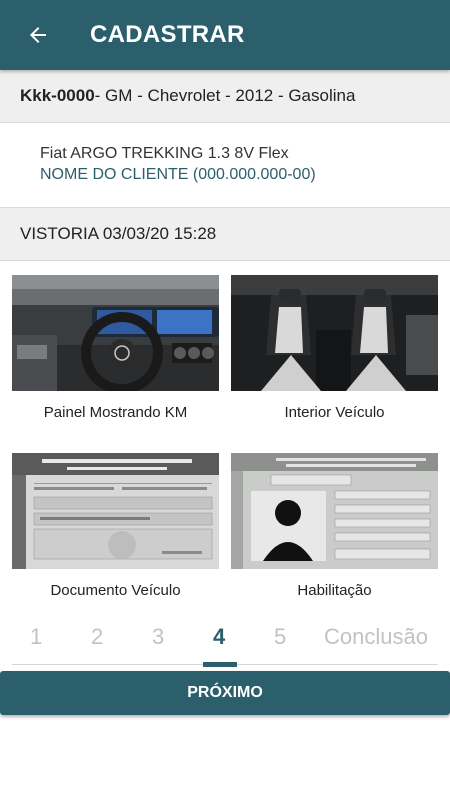  I want to click on vehicle-model: Fiat ARGO TREKKING 1.3 8V Flex, so click(164, 153).